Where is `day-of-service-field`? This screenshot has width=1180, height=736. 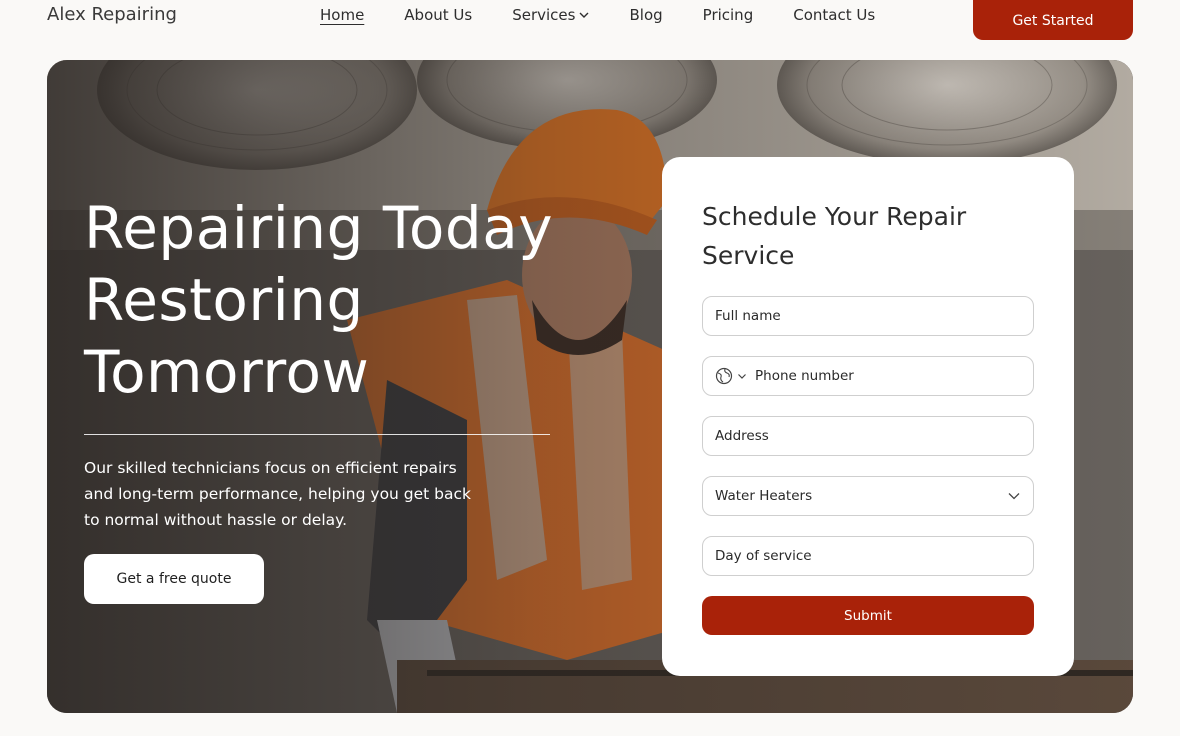 day-of-service-field is located at coordinates (868, 556).